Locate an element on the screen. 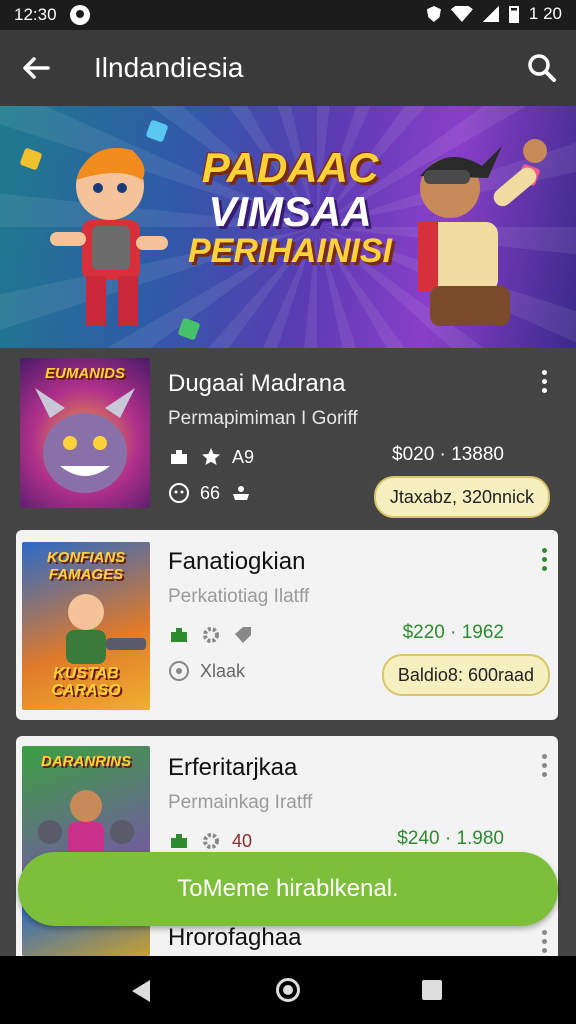 This screenshot has height=1024, width=576. status-icons: 1 20 is located at coordinates (494, 14).